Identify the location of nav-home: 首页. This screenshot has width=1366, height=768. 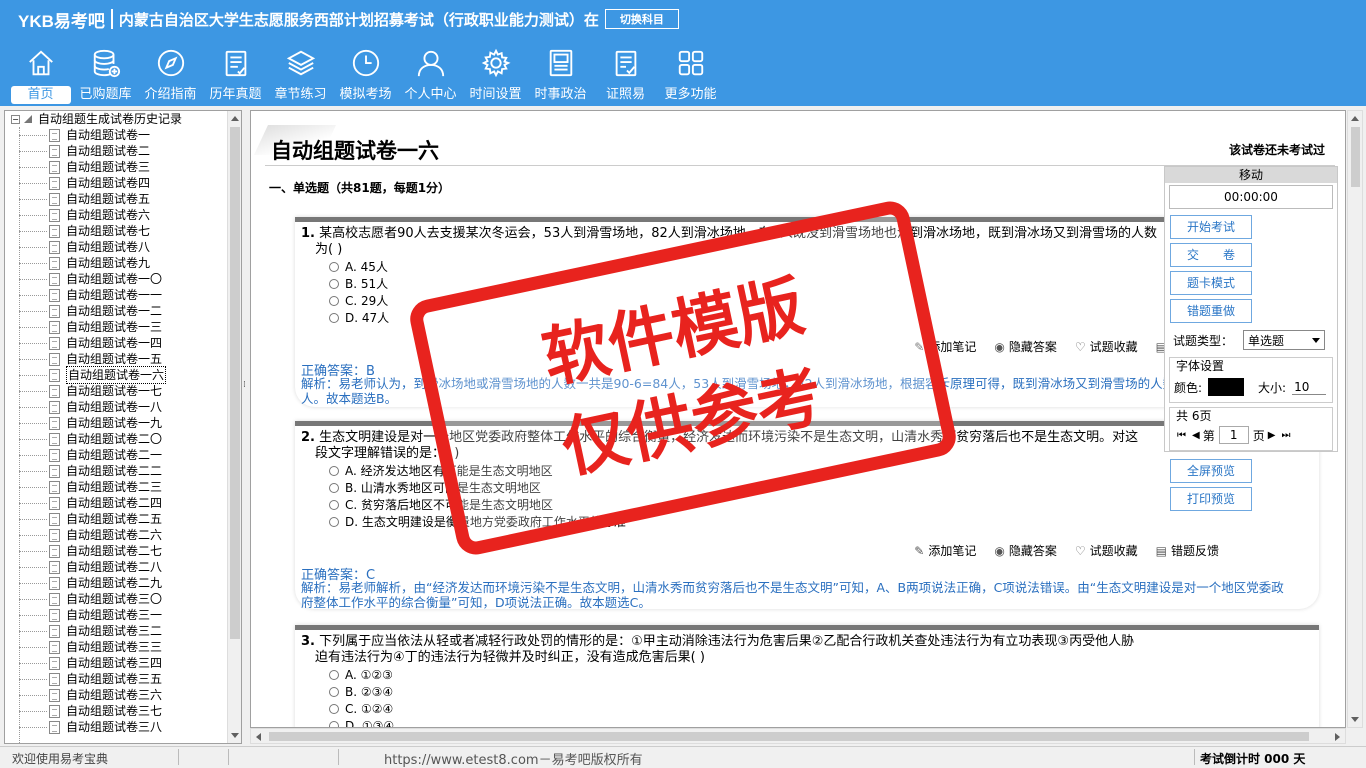
(40, 74).